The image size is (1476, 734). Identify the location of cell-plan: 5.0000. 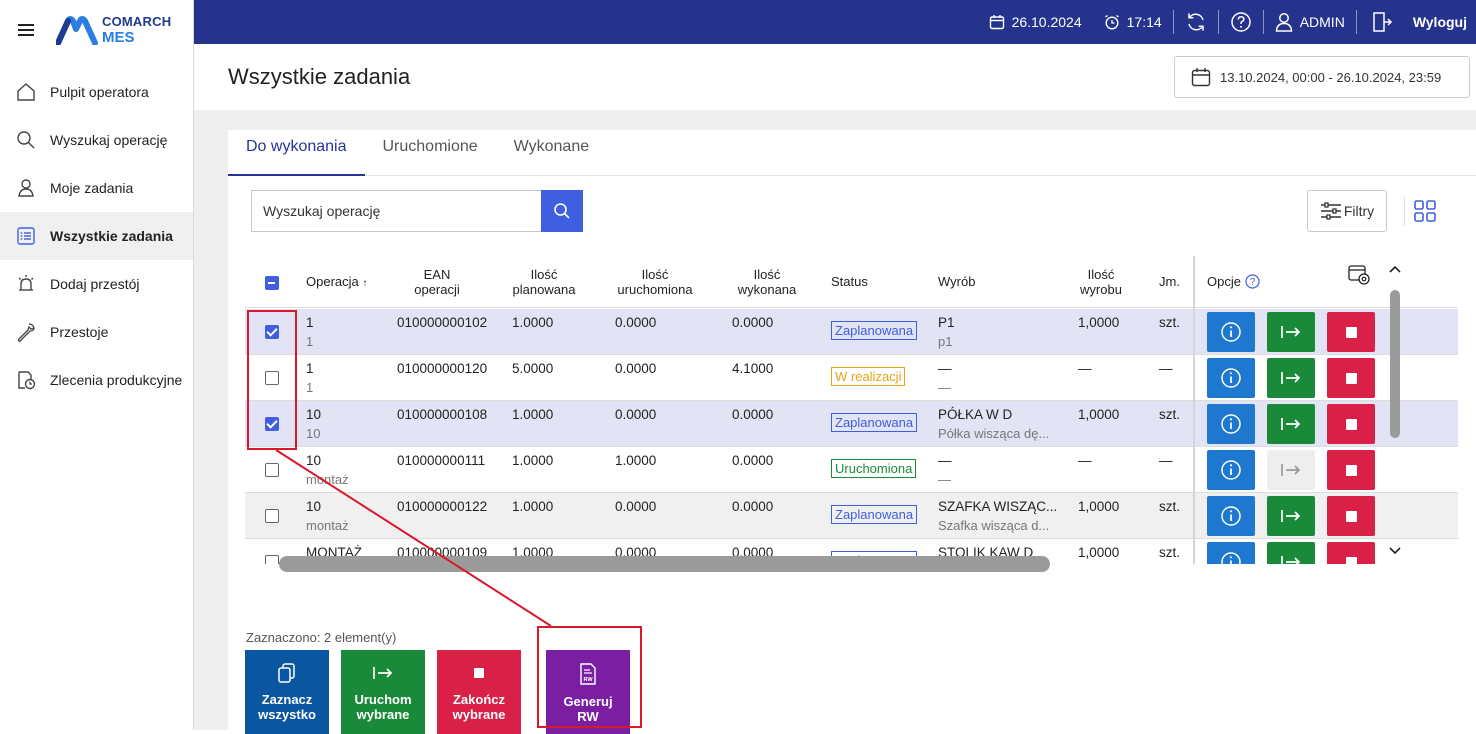
(533, 368).